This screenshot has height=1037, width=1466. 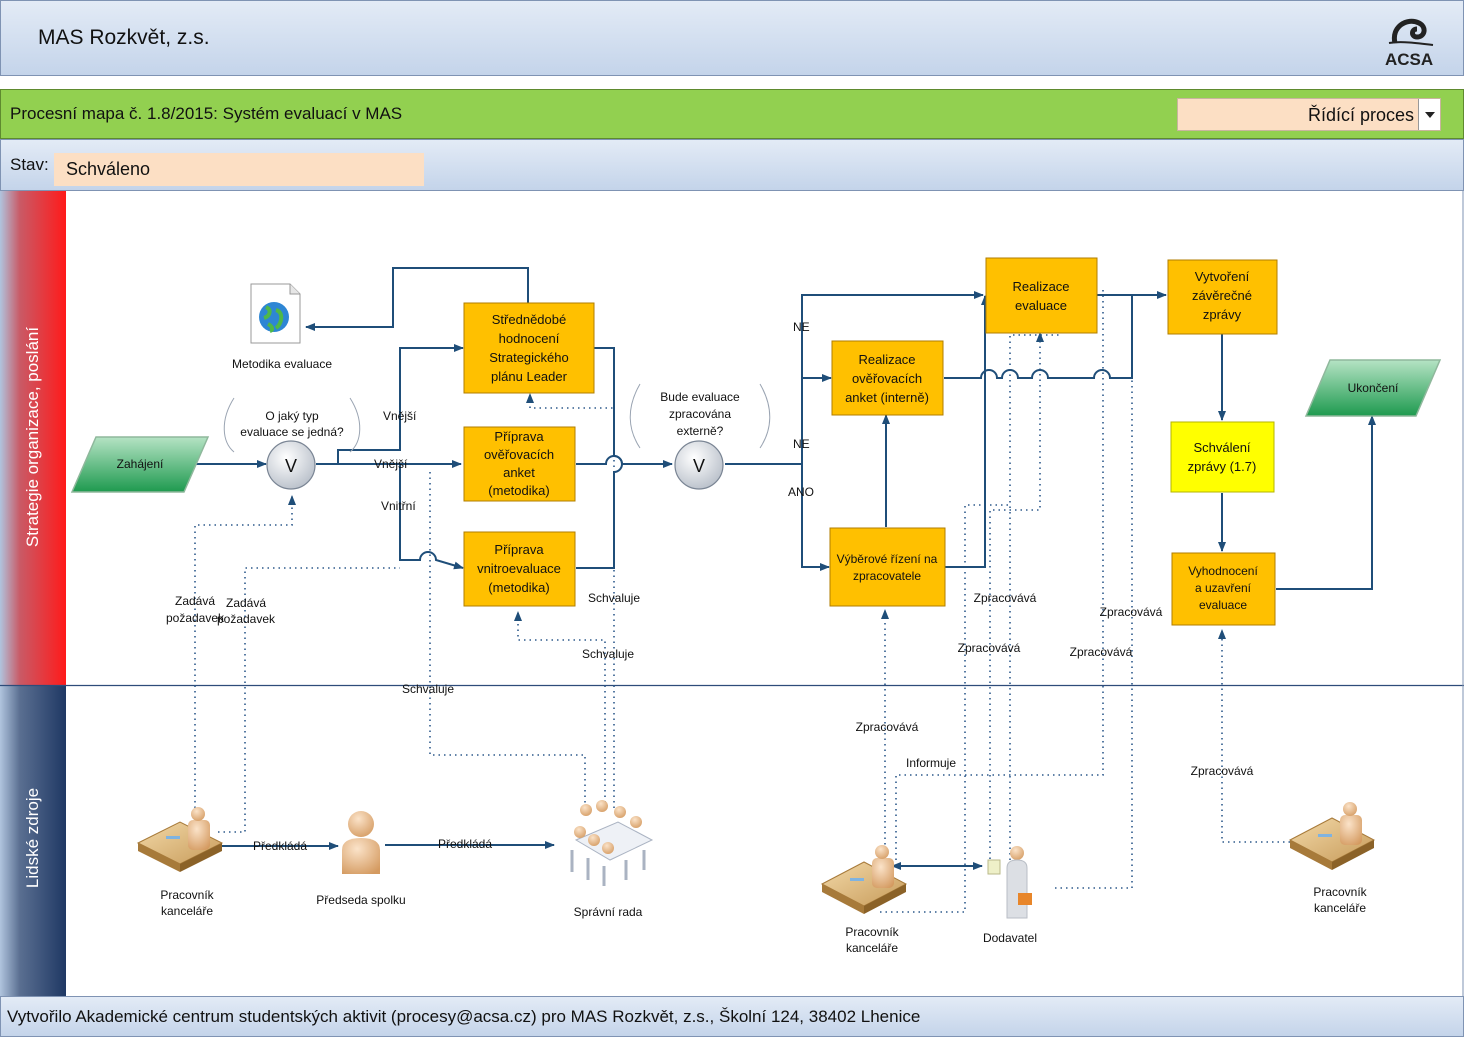 I want to click on actor-office-worker-3-label-a: Pracovník, so click(x=1340, y=892).